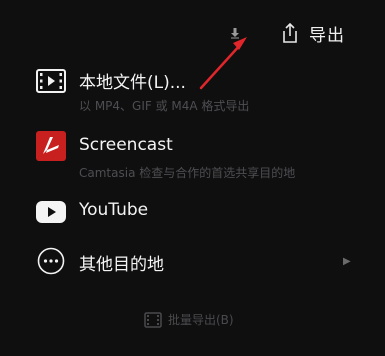  I want to click on chevron-right-icon: ▶, so click(347, 261).